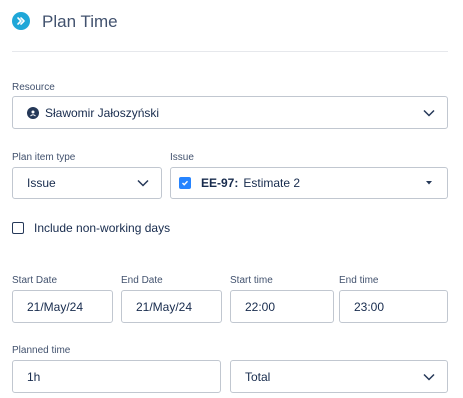 This screenshot has height=398, width=463. I want to click on end-date-field: 21/May/24, so click(171, 306).